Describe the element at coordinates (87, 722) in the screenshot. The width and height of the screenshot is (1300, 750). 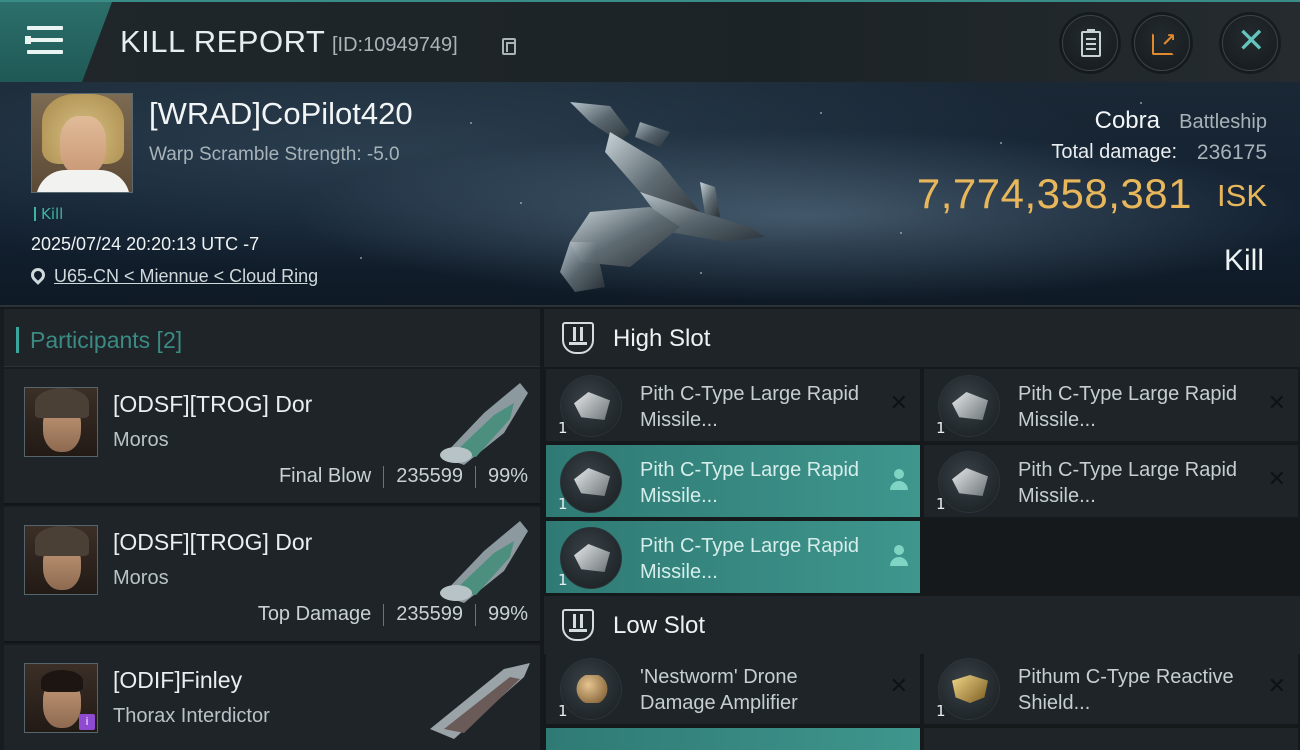
I see `info-badge-icon: i` at that location.